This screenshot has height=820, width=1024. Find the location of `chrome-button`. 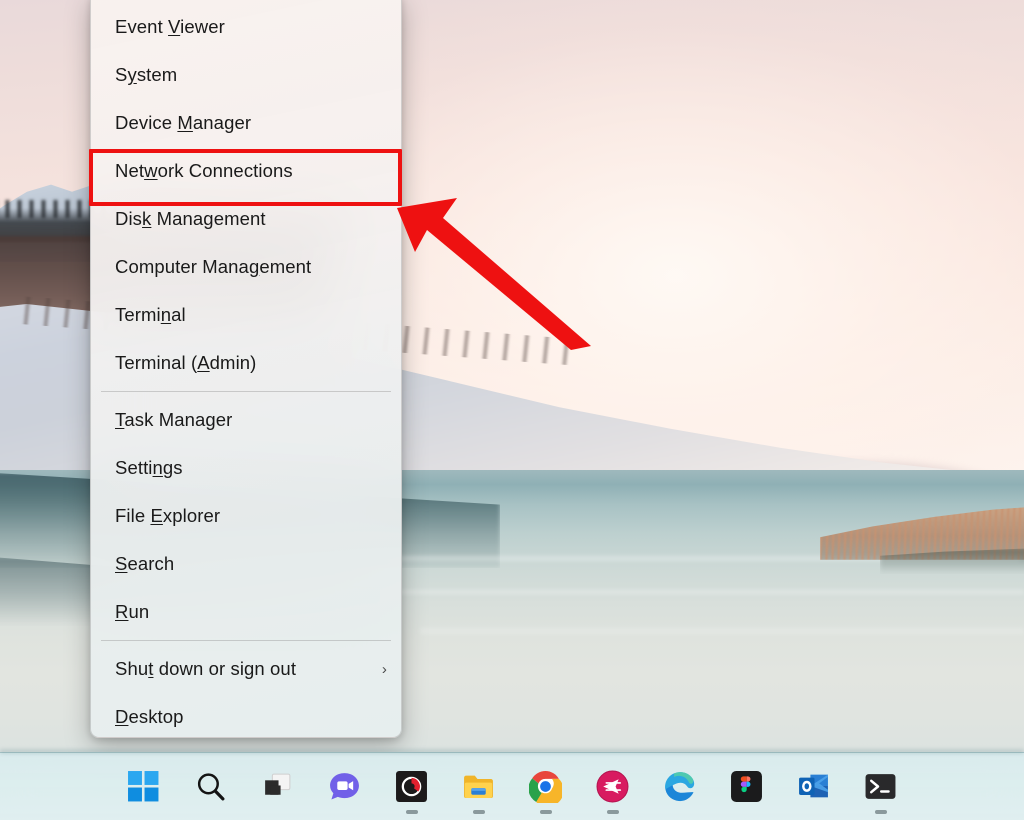

chrome-button is located at coordinates (546, 789).